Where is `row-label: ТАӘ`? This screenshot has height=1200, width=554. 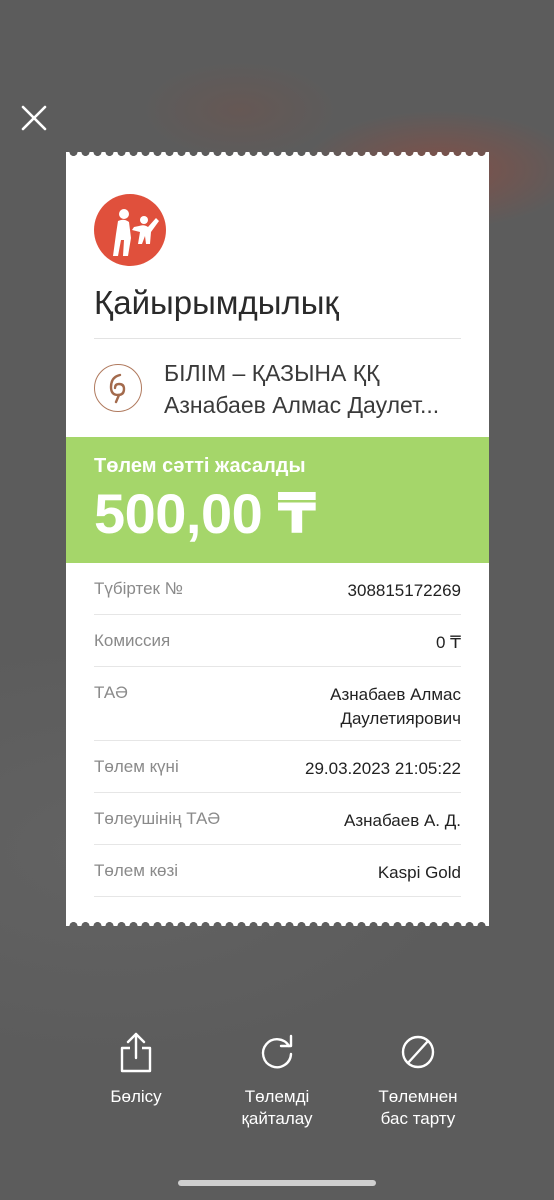 row-label: ТАӘ is located at coordinates (111, 692).